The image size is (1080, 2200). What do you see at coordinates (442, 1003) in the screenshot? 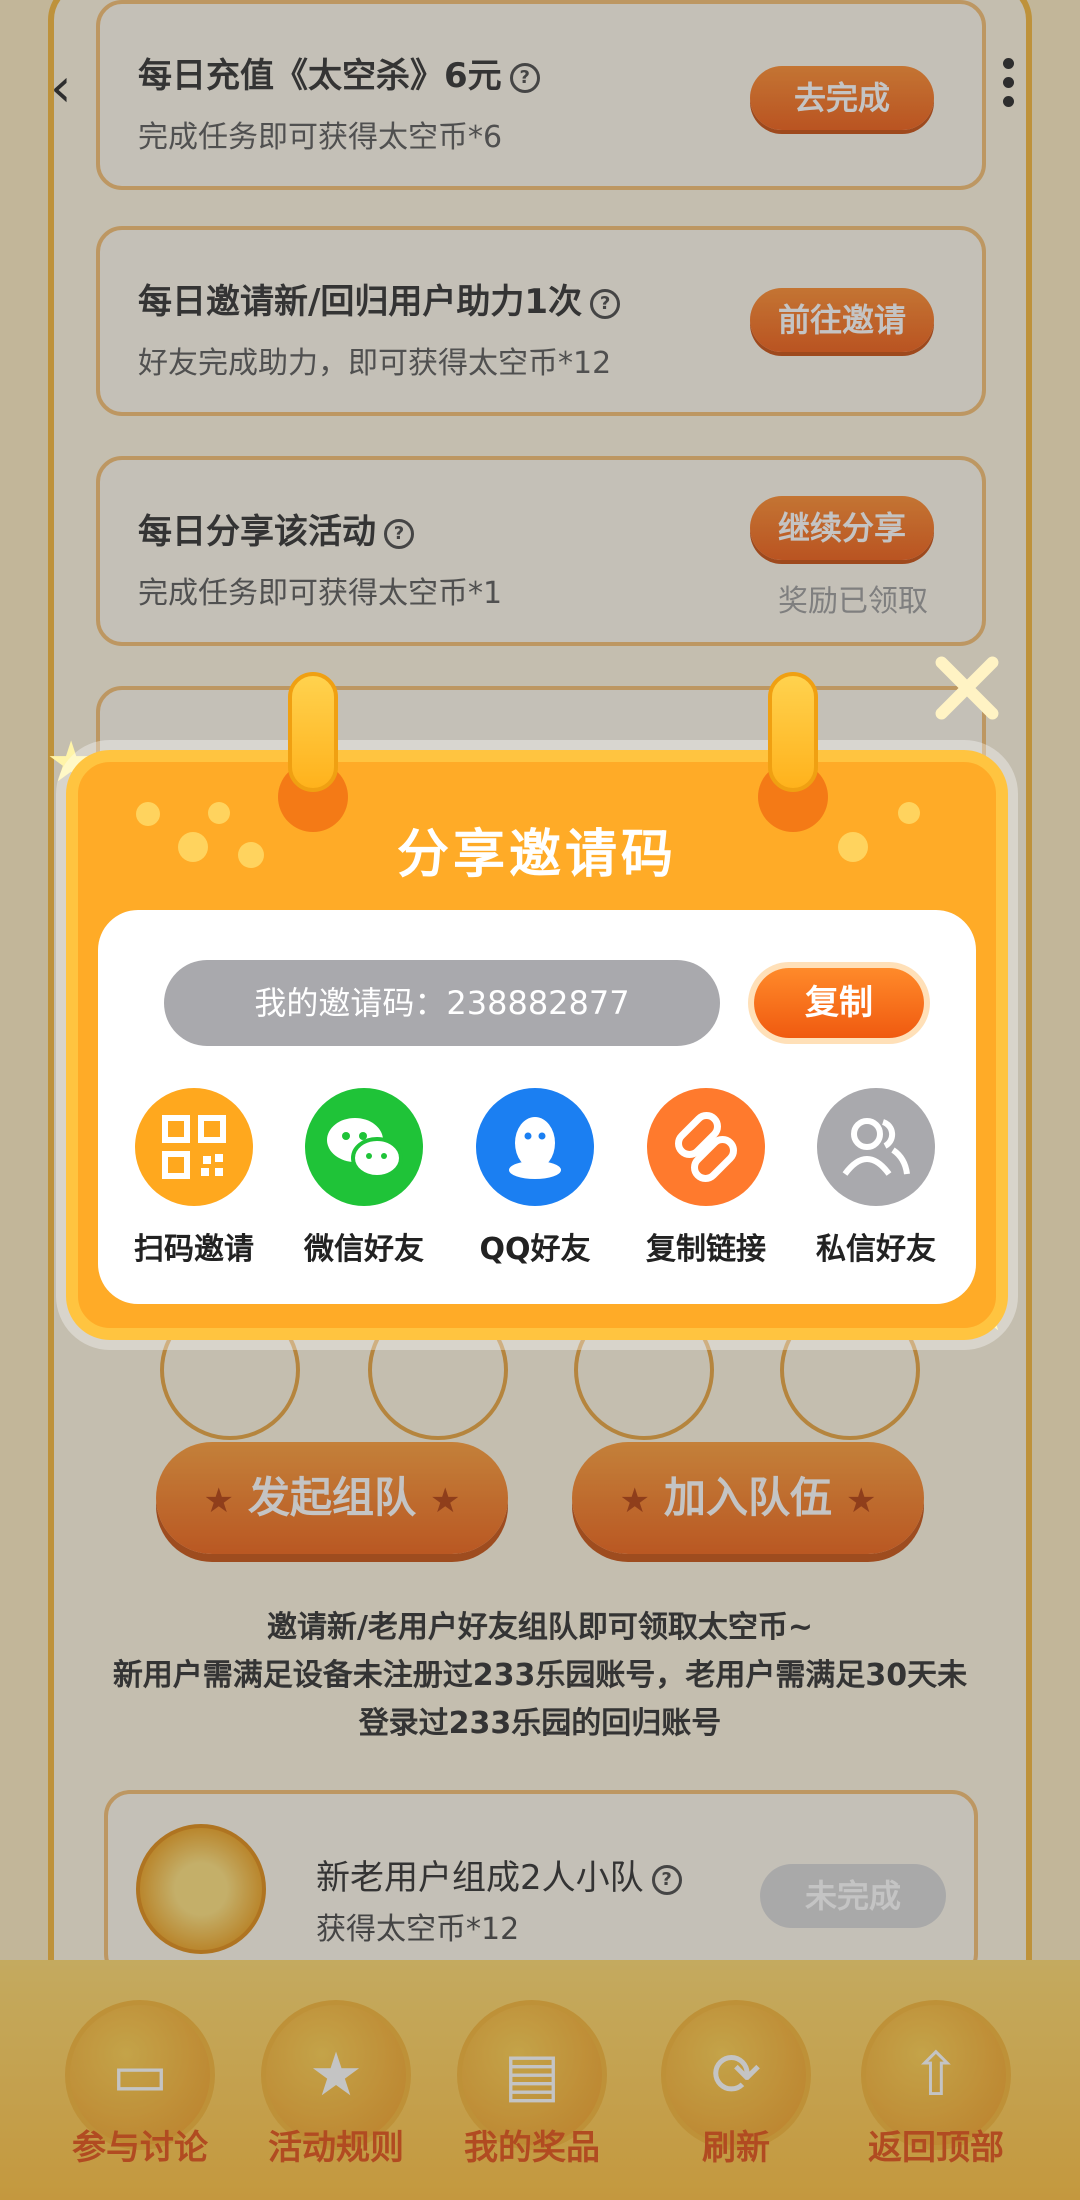
I see `invite-code-field: 我的邀请码：238882877` at bounding box center [442, 1003].